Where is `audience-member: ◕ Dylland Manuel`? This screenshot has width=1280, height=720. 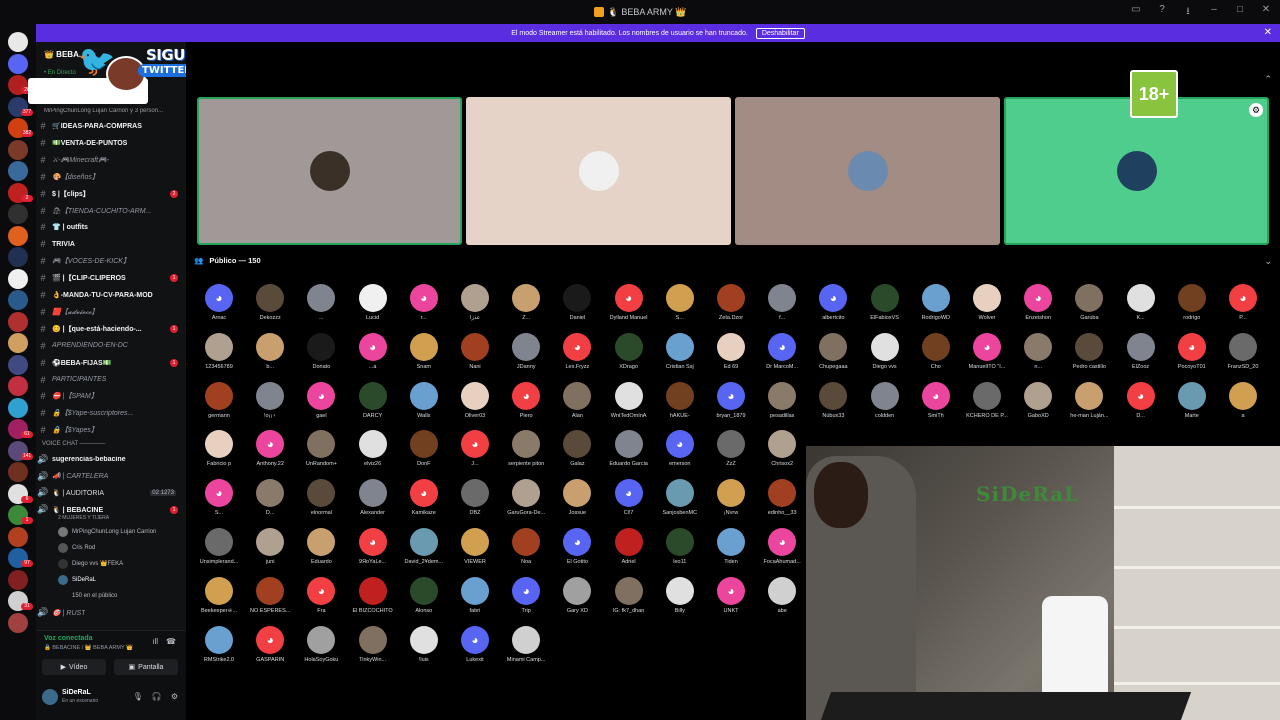 audience-member: ◕ Dylland Manuel is located at coordinates (629, 308).